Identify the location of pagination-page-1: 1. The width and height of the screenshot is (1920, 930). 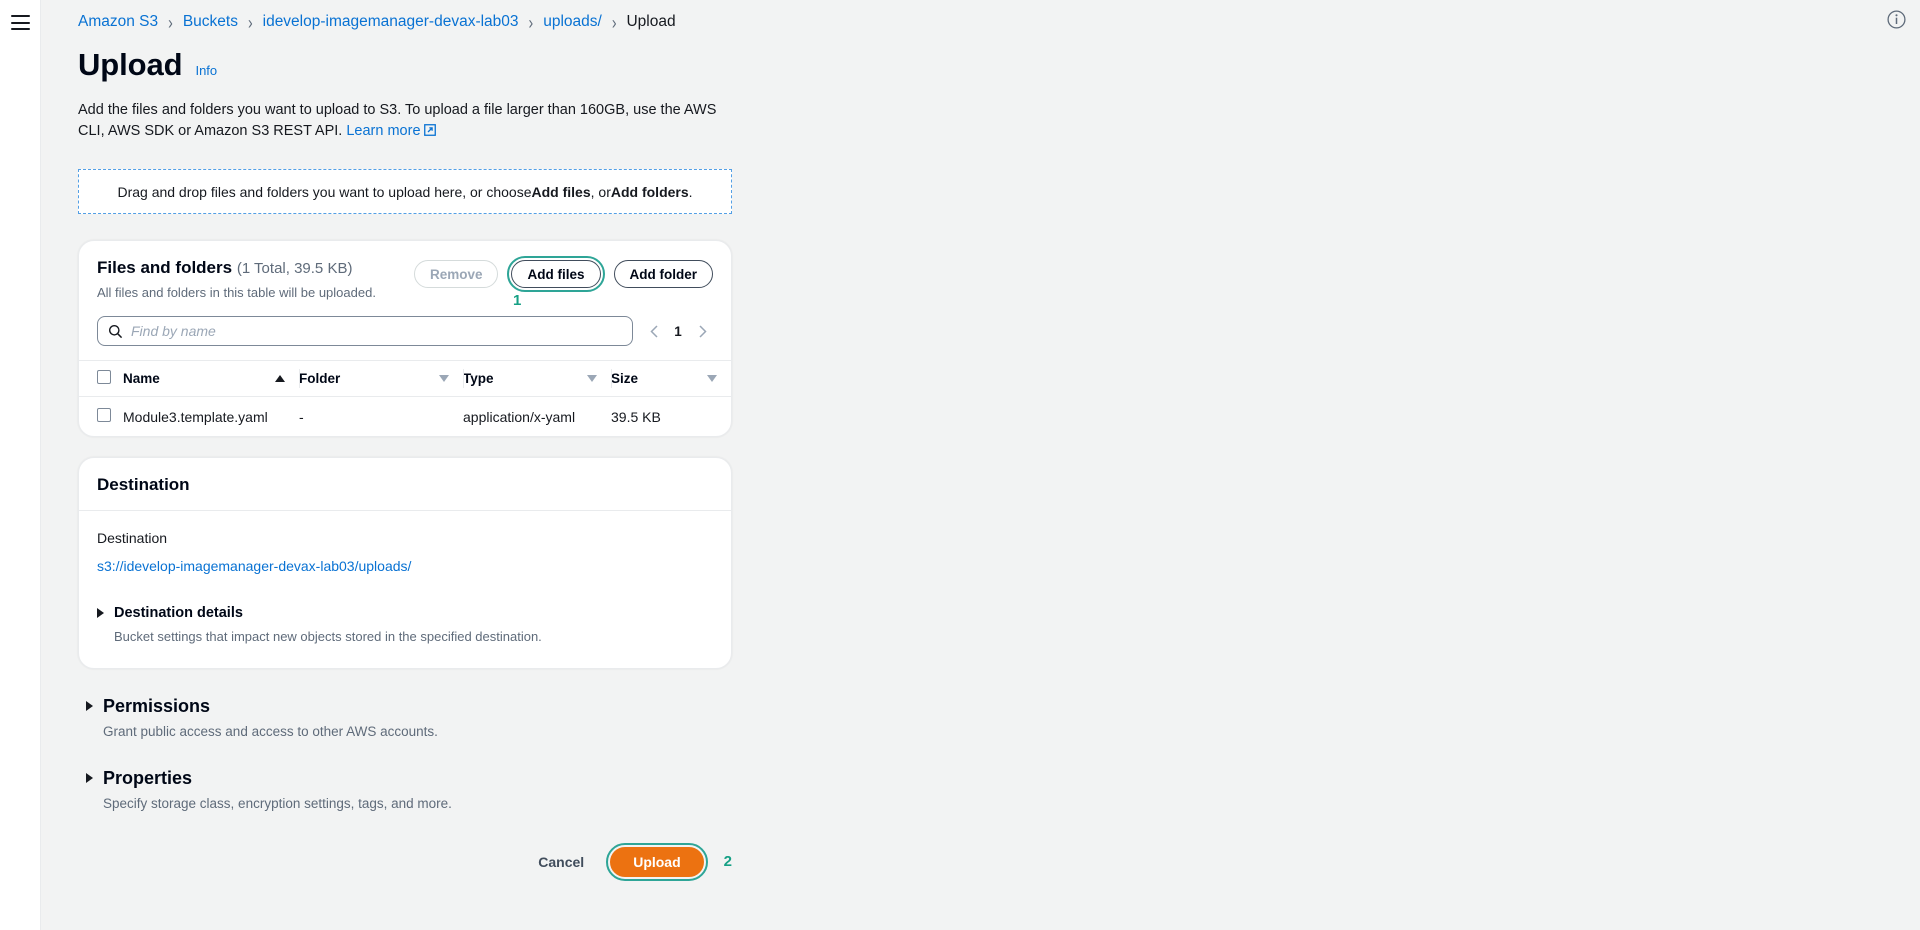
(678, 331).